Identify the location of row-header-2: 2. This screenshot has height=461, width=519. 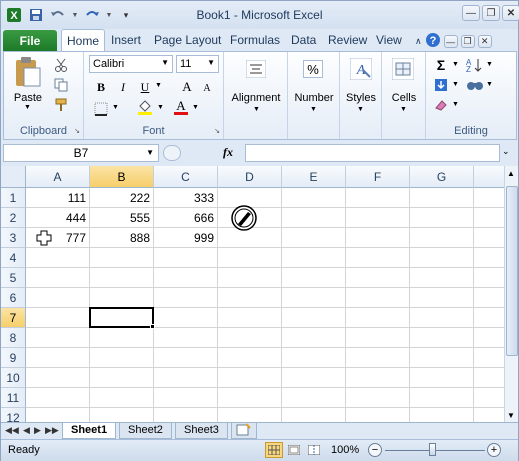
(13, 218).